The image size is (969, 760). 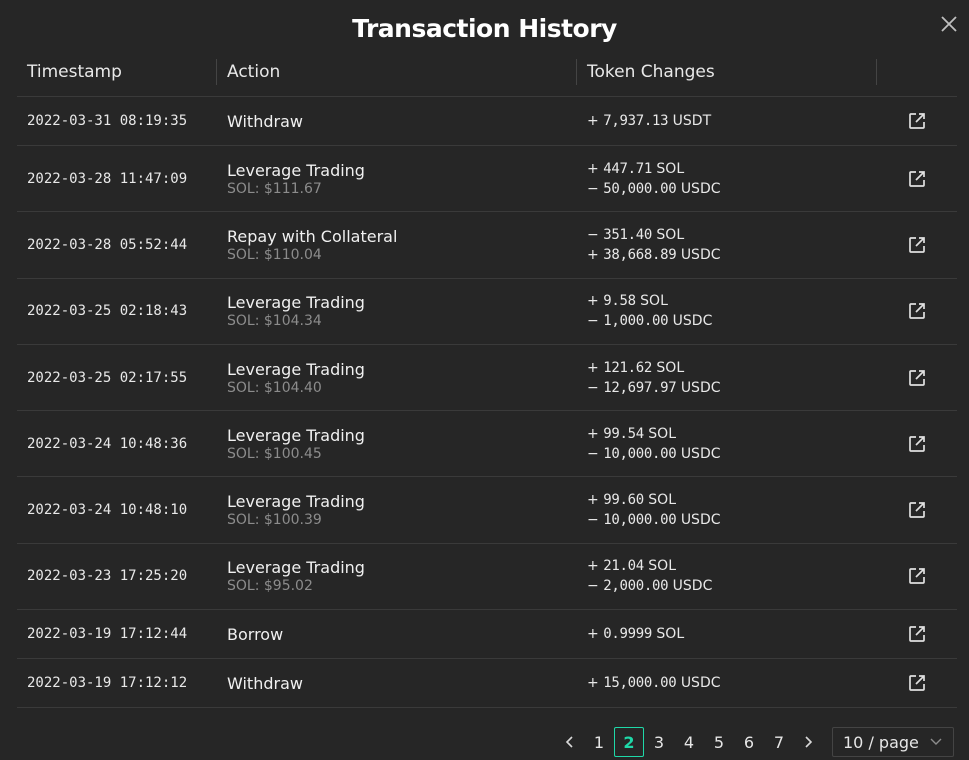 What do you see at coordinates (484, 28) in the screenshot?
I see `modal-title: Transaction History` at bounding box center [484, 28].